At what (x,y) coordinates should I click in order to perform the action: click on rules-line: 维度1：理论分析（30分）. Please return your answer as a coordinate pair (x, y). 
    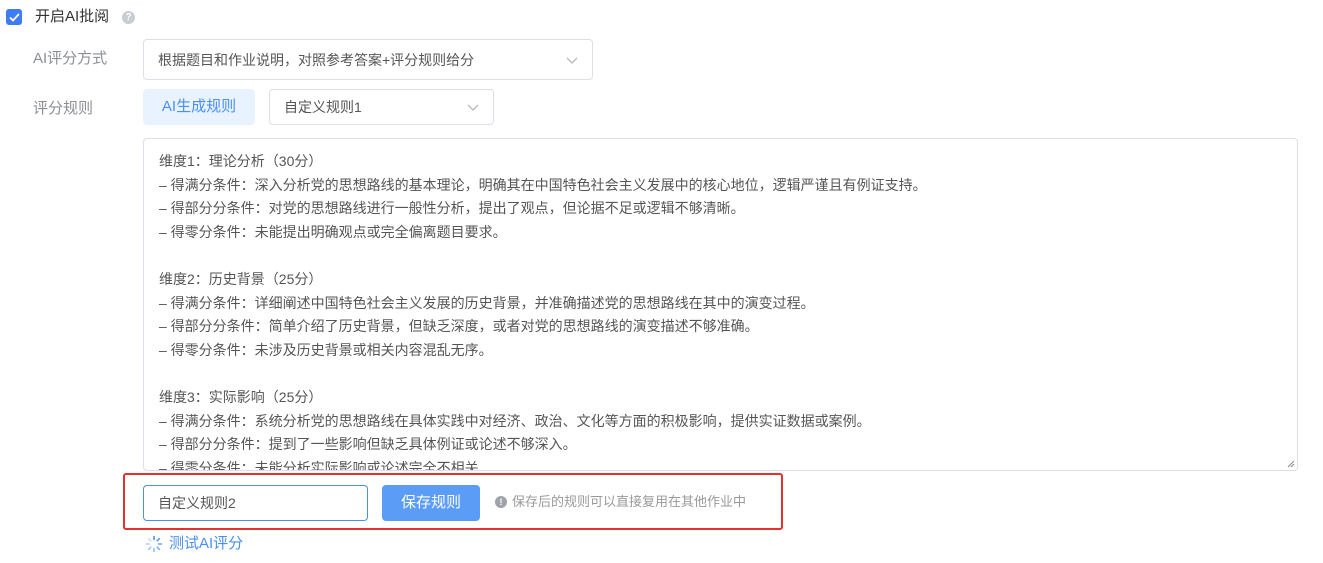
    Looking at the image, I should click on (241, 161).